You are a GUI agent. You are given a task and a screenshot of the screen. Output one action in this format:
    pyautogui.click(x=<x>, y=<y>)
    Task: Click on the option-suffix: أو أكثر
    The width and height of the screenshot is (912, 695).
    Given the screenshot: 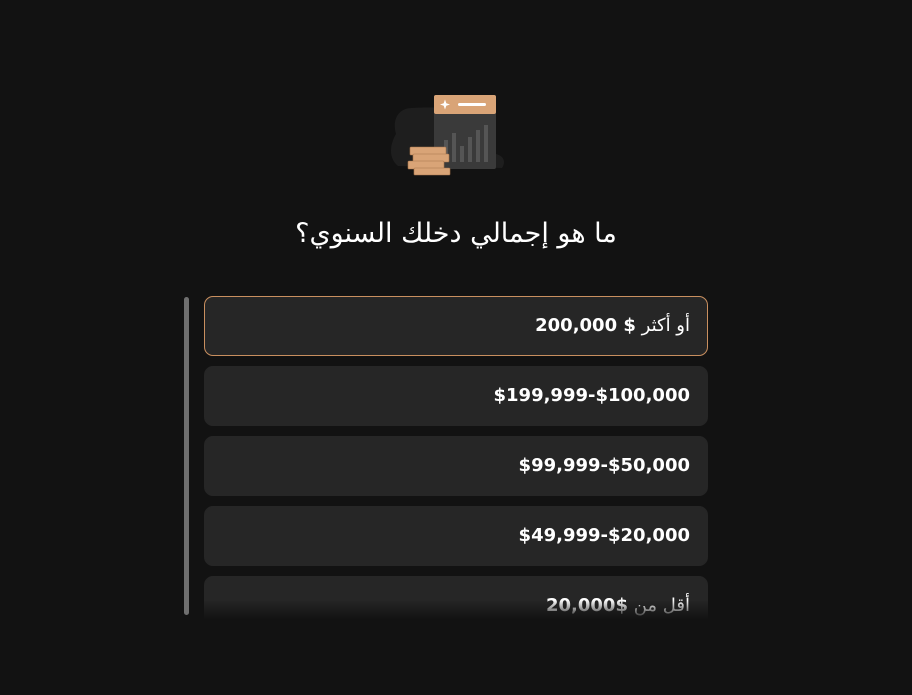 What is the action you would take?
    pyautogui.click(x=662, y=325)
    